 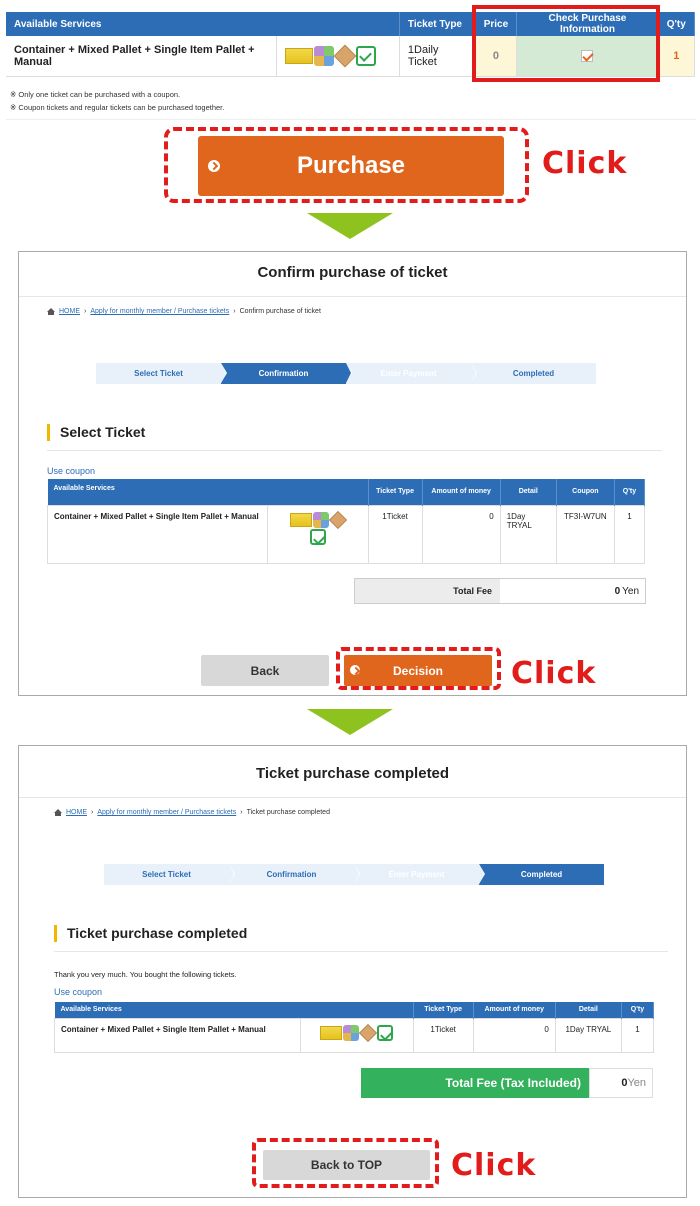 What do you see at coordinates (621, 1083) in the screenshot?
I see `total-fee-value: 0 Yen` at bounding box center [621, 1083].